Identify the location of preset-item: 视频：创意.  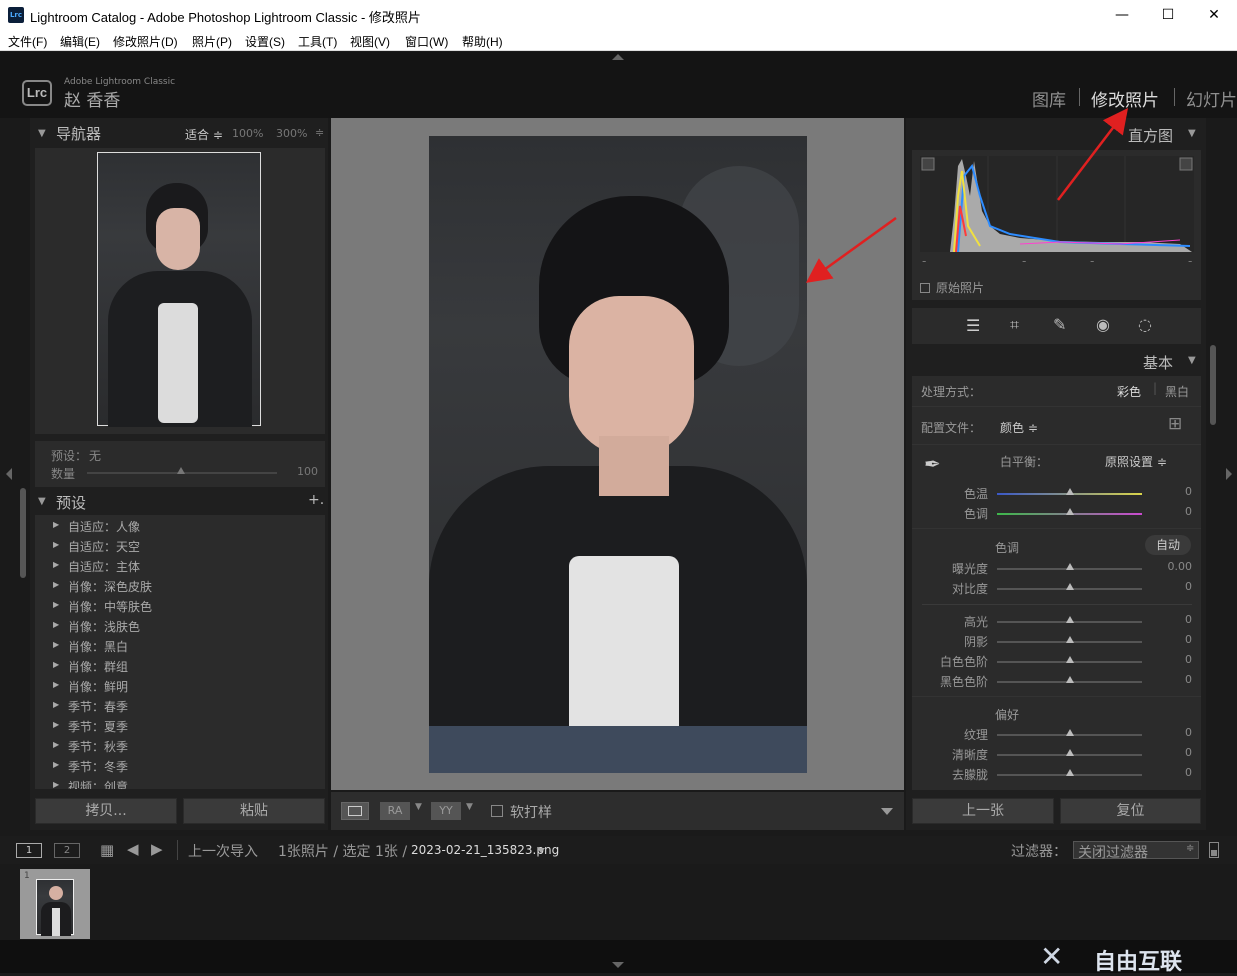
(98, 783).